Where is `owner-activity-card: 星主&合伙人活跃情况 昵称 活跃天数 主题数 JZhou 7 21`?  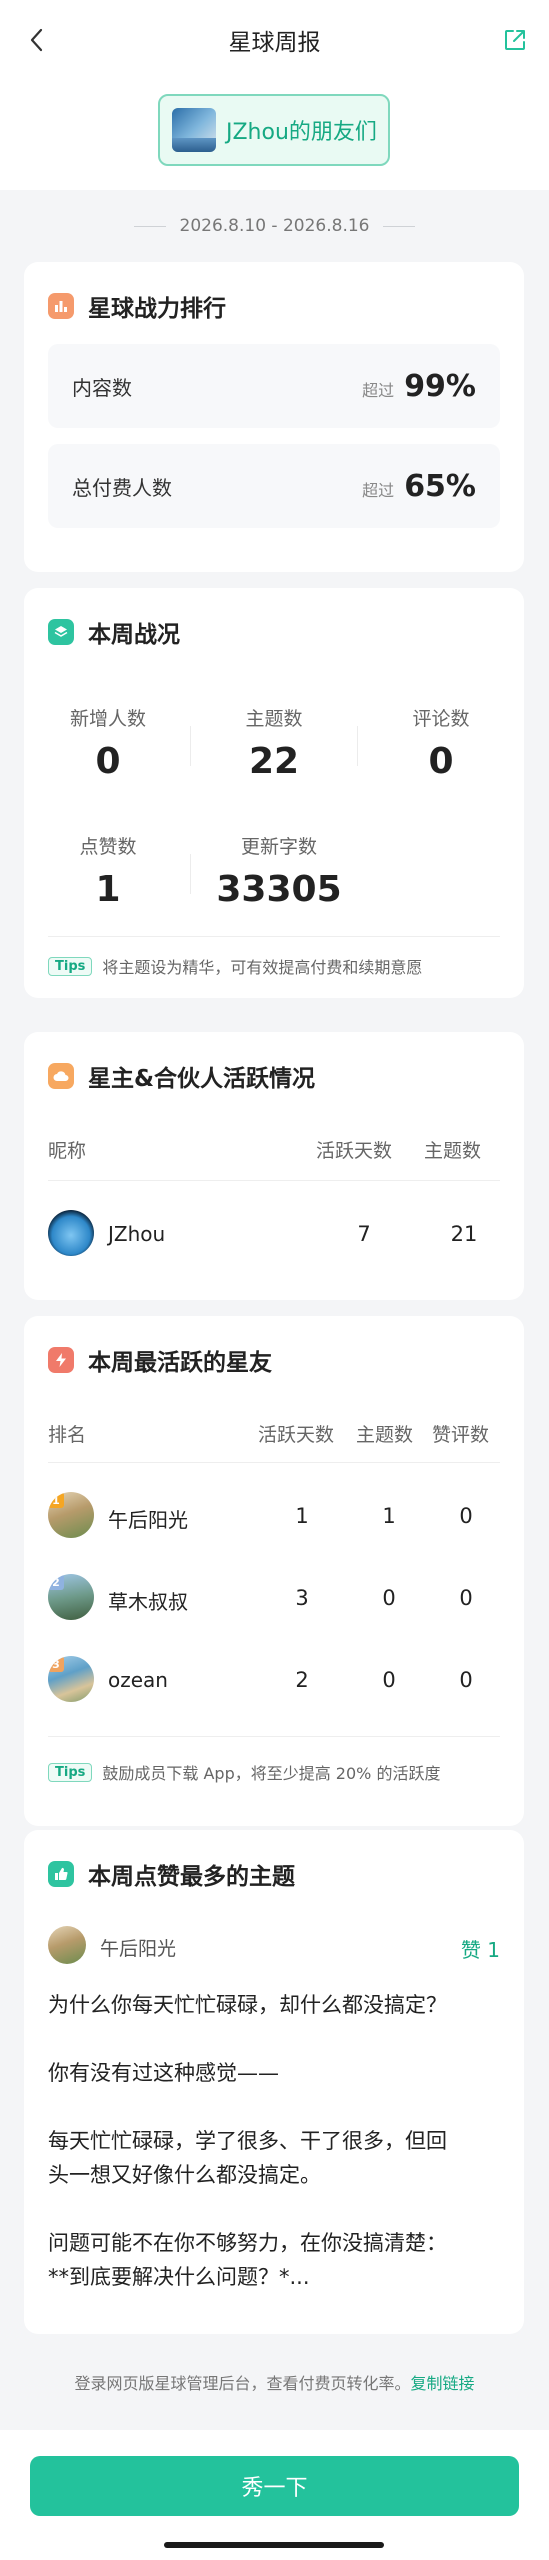 owner-activity-card: 星主&合伙人活跃情况 昵称 活跃天数 主题数 JZhou 7 21 is located at coordinates (274, 1166).